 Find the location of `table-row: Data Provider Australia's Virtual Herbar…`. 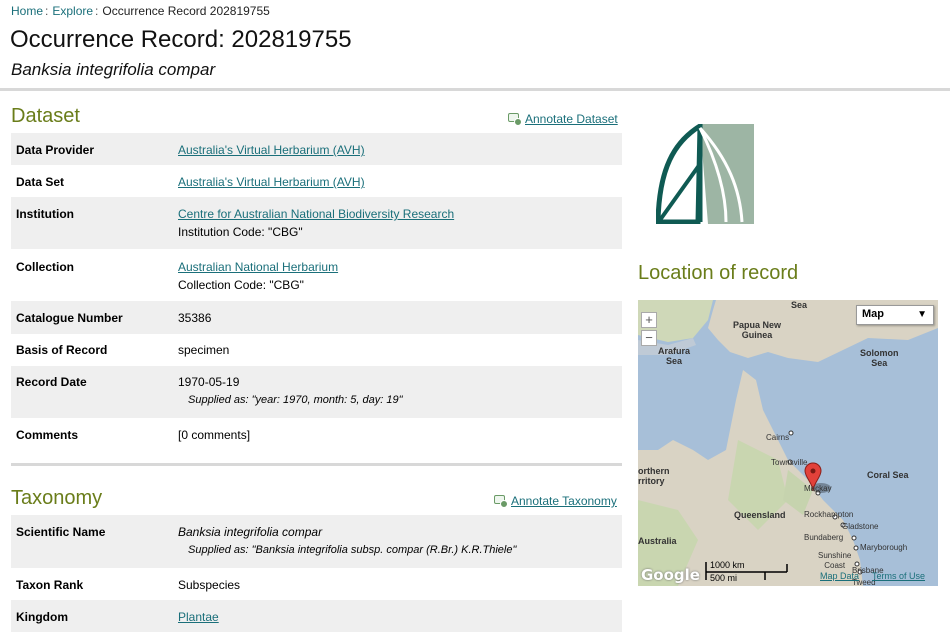

table-row: Data Provider Australia's Virtual Herbar… is located at coordinates (316, 149).